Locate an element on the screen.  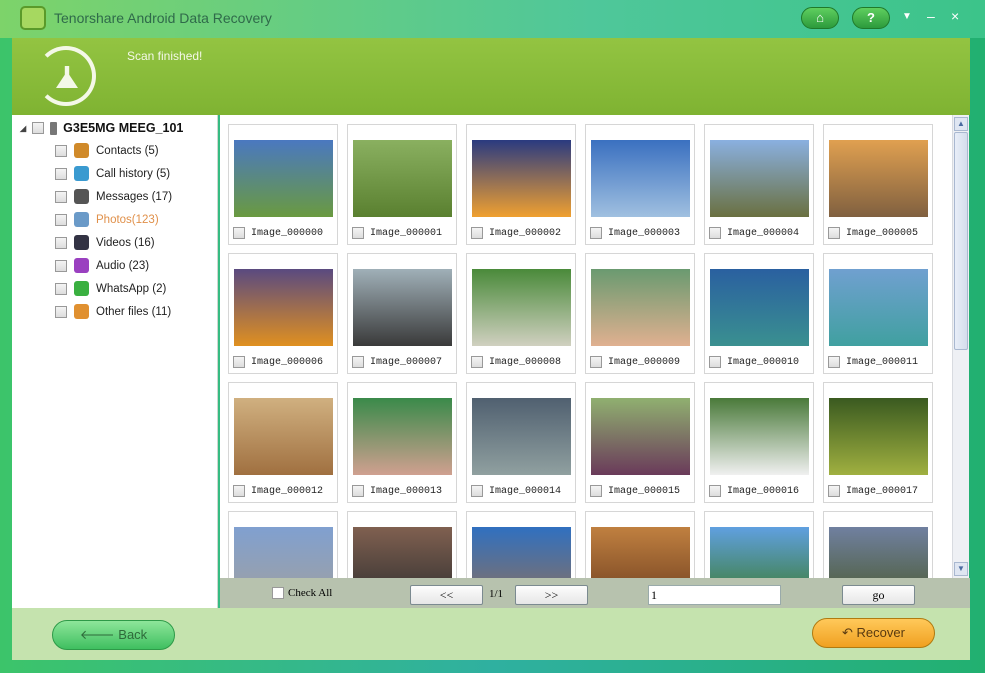
grid-scrollbar: ▲ ▼ is located at coordinates (960, 346).